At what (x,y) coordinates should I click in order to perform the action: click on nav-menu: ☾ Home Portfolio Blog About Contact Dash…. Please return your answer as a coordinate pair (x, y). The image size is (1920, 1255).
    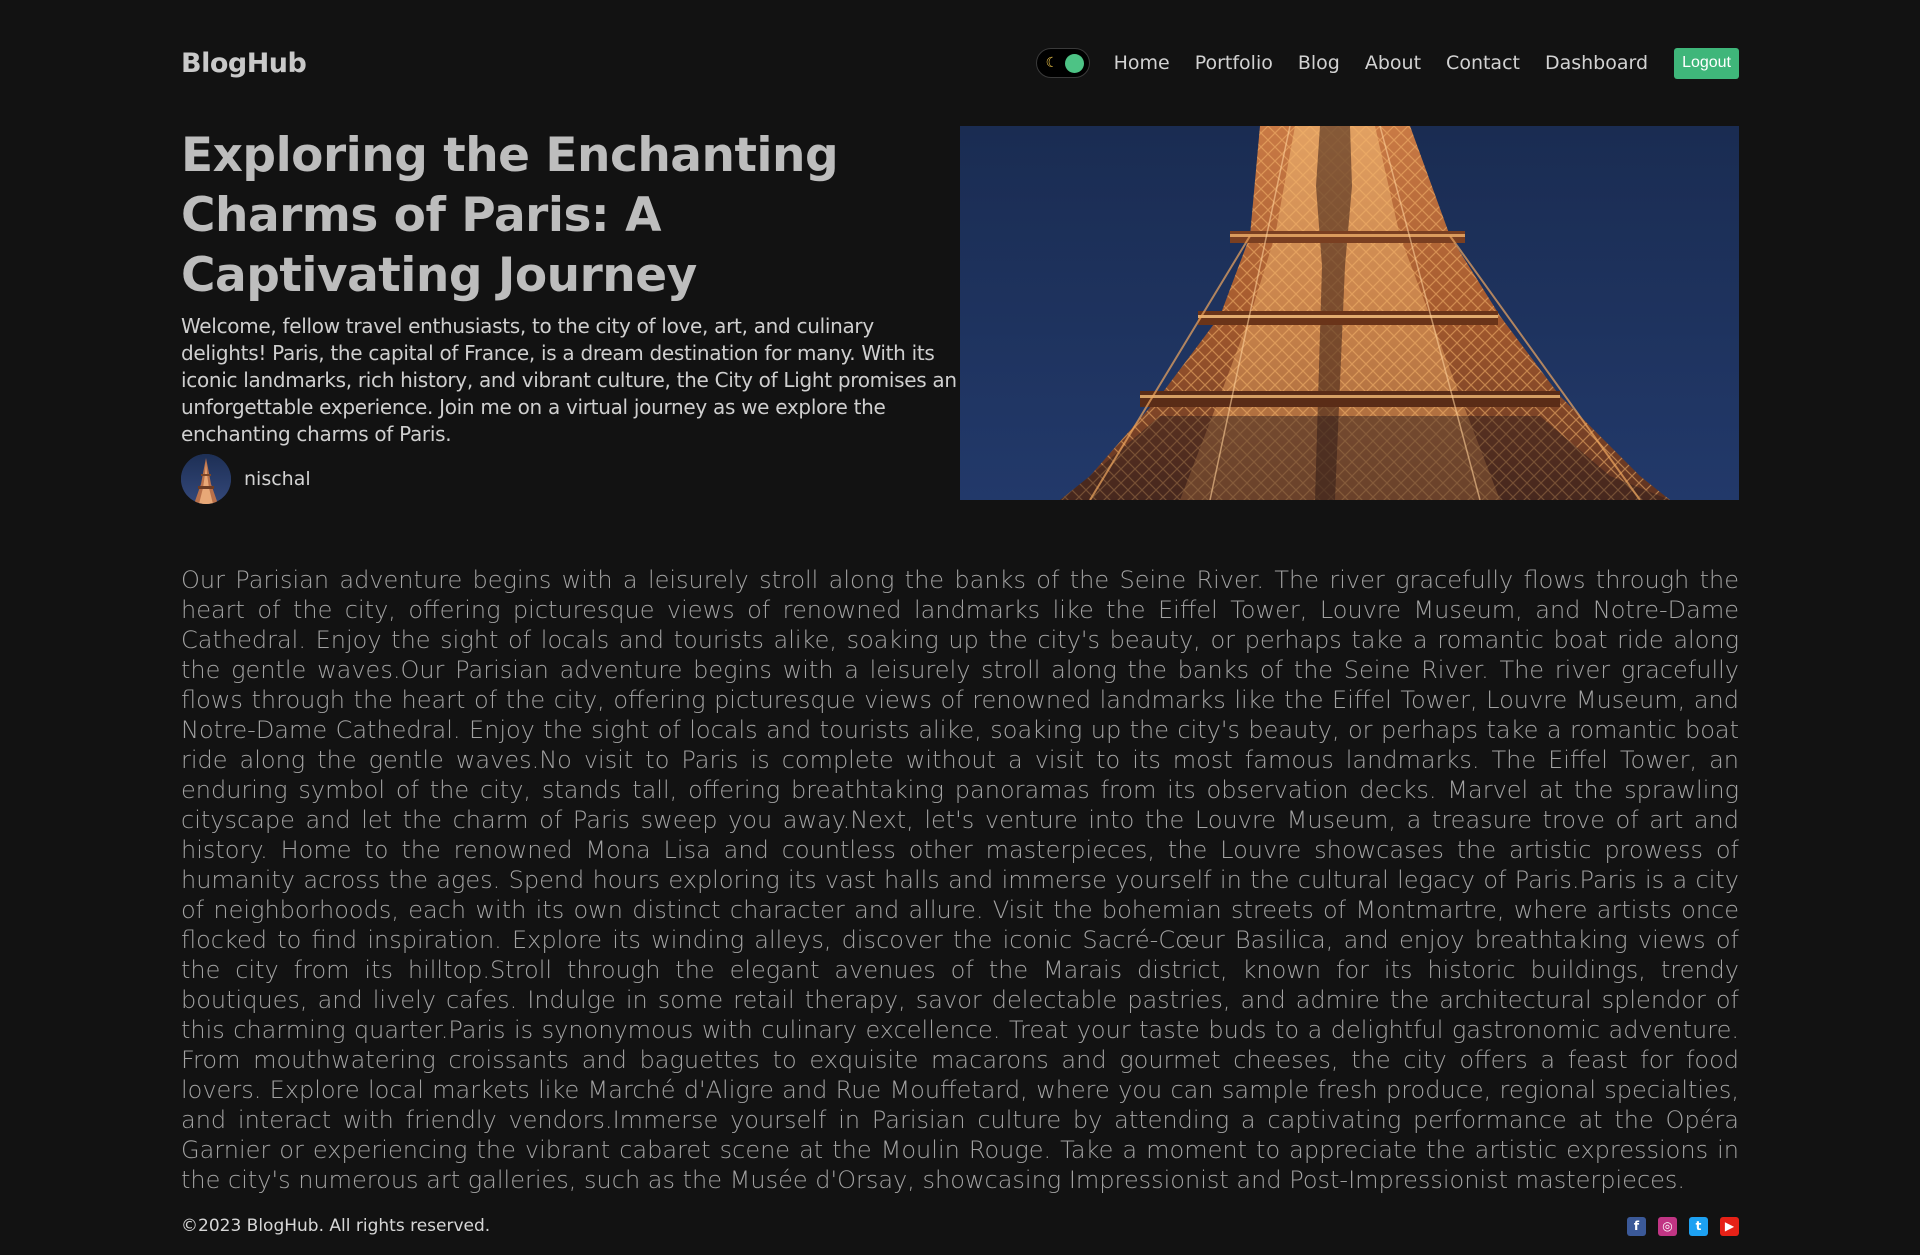
    Looking at the image, I should click on (1387, 63).